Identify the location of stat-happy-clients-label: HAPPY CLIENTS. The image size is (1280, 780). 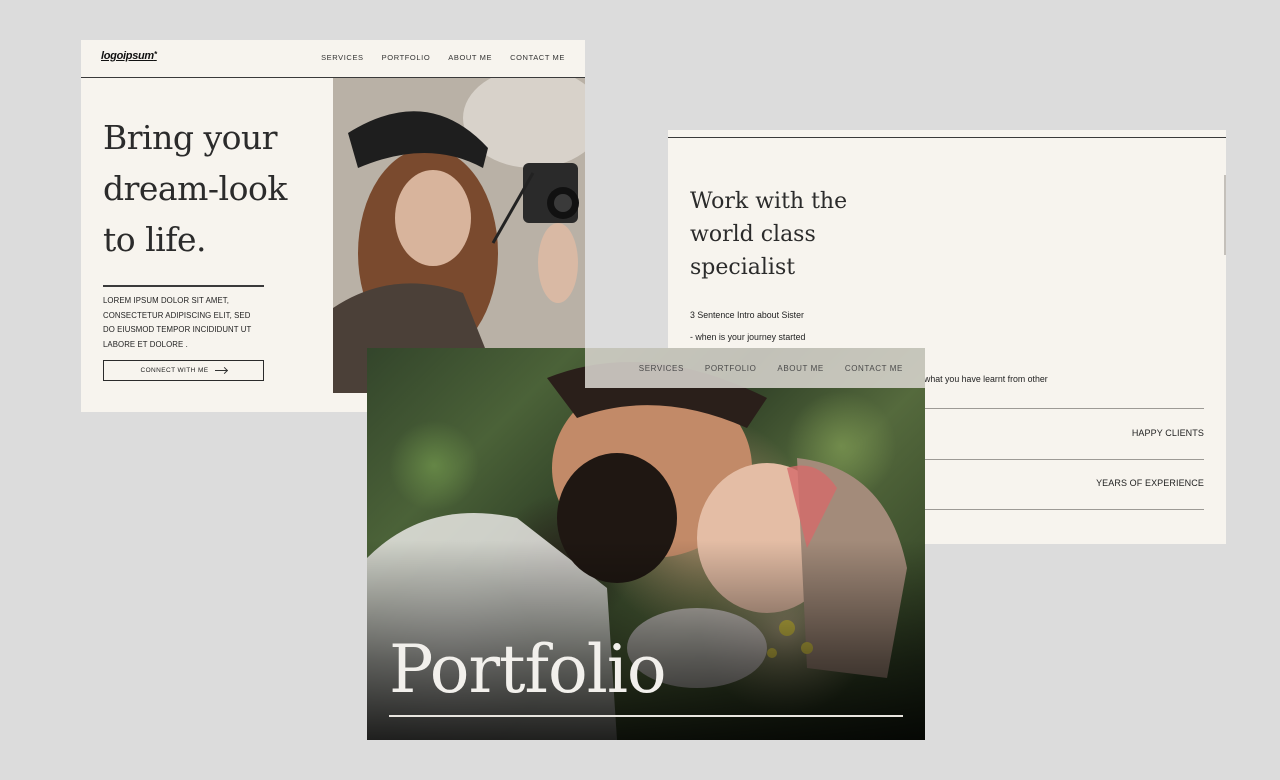
(1167, 433).